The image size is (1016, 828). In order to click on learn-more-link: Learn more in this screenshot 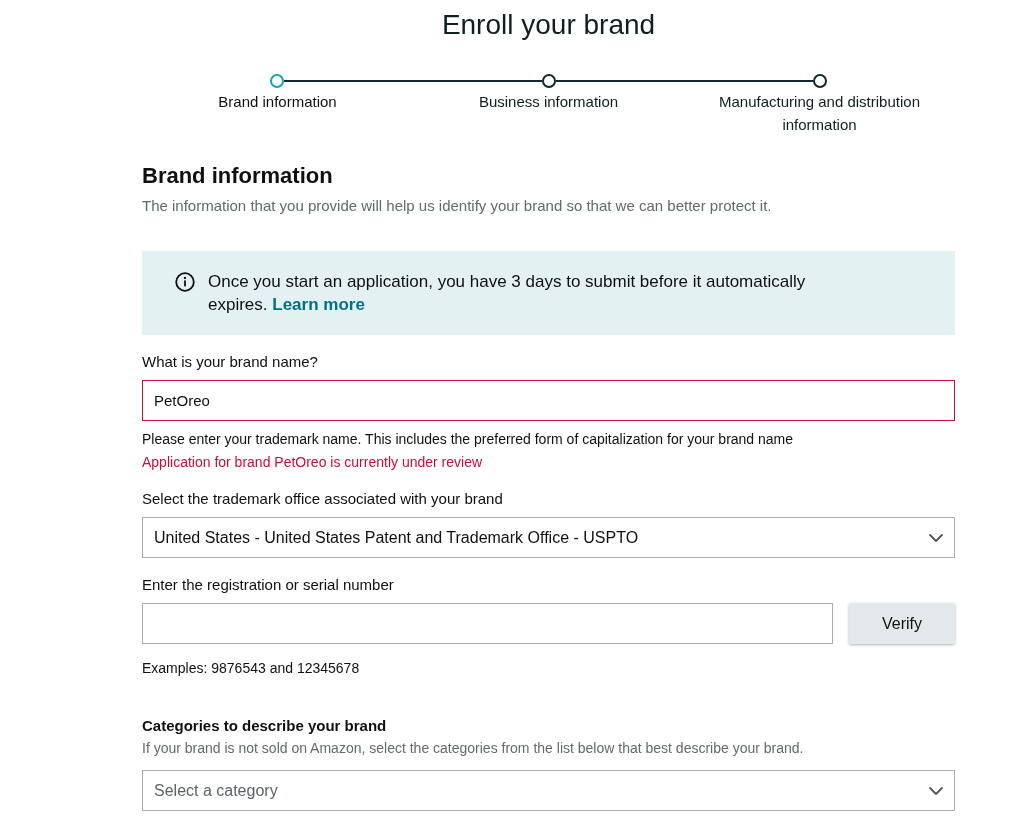, I will do `click(318, 304)`.